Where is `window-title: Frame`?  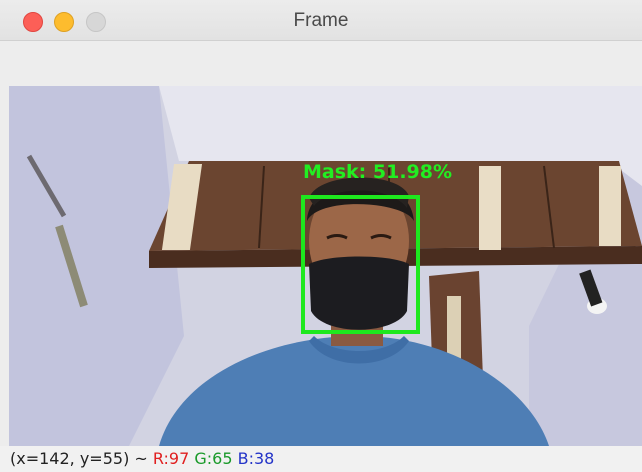 window-title: Frame is located at coordinates (321, 20).